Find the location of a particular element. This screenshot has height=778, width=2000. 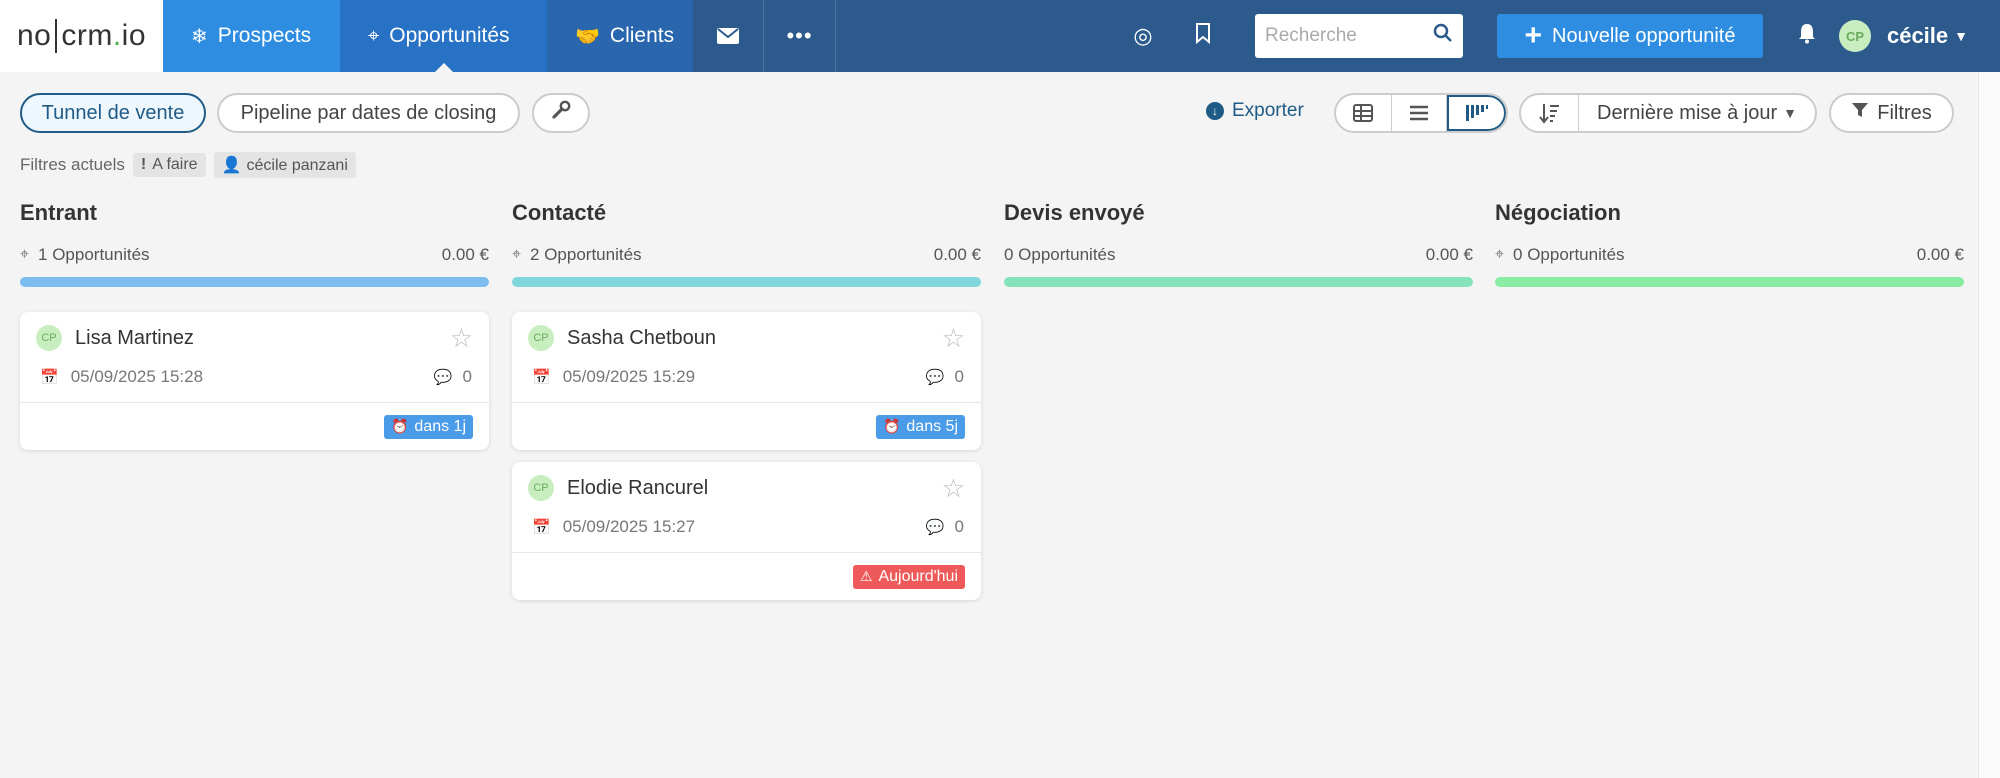

opportunity-date: 05/09/2025 15:29 is located at coordinates (629, 376).